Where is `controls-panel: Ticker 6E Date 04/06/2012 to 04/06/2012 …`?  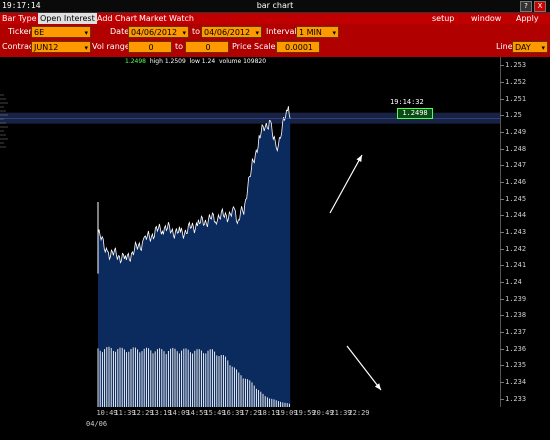 controls-panel: Ticker 6E Date 04/06/2012 to 04/06/2012 … is located at coordinates (275, 40).